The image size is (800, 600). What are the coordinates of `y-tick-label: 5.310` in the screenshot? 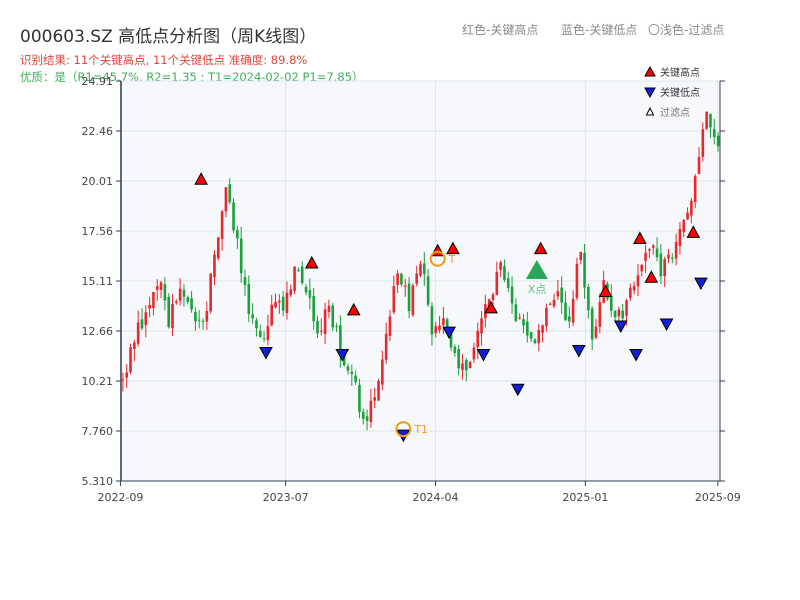 It's located at (98, 481).